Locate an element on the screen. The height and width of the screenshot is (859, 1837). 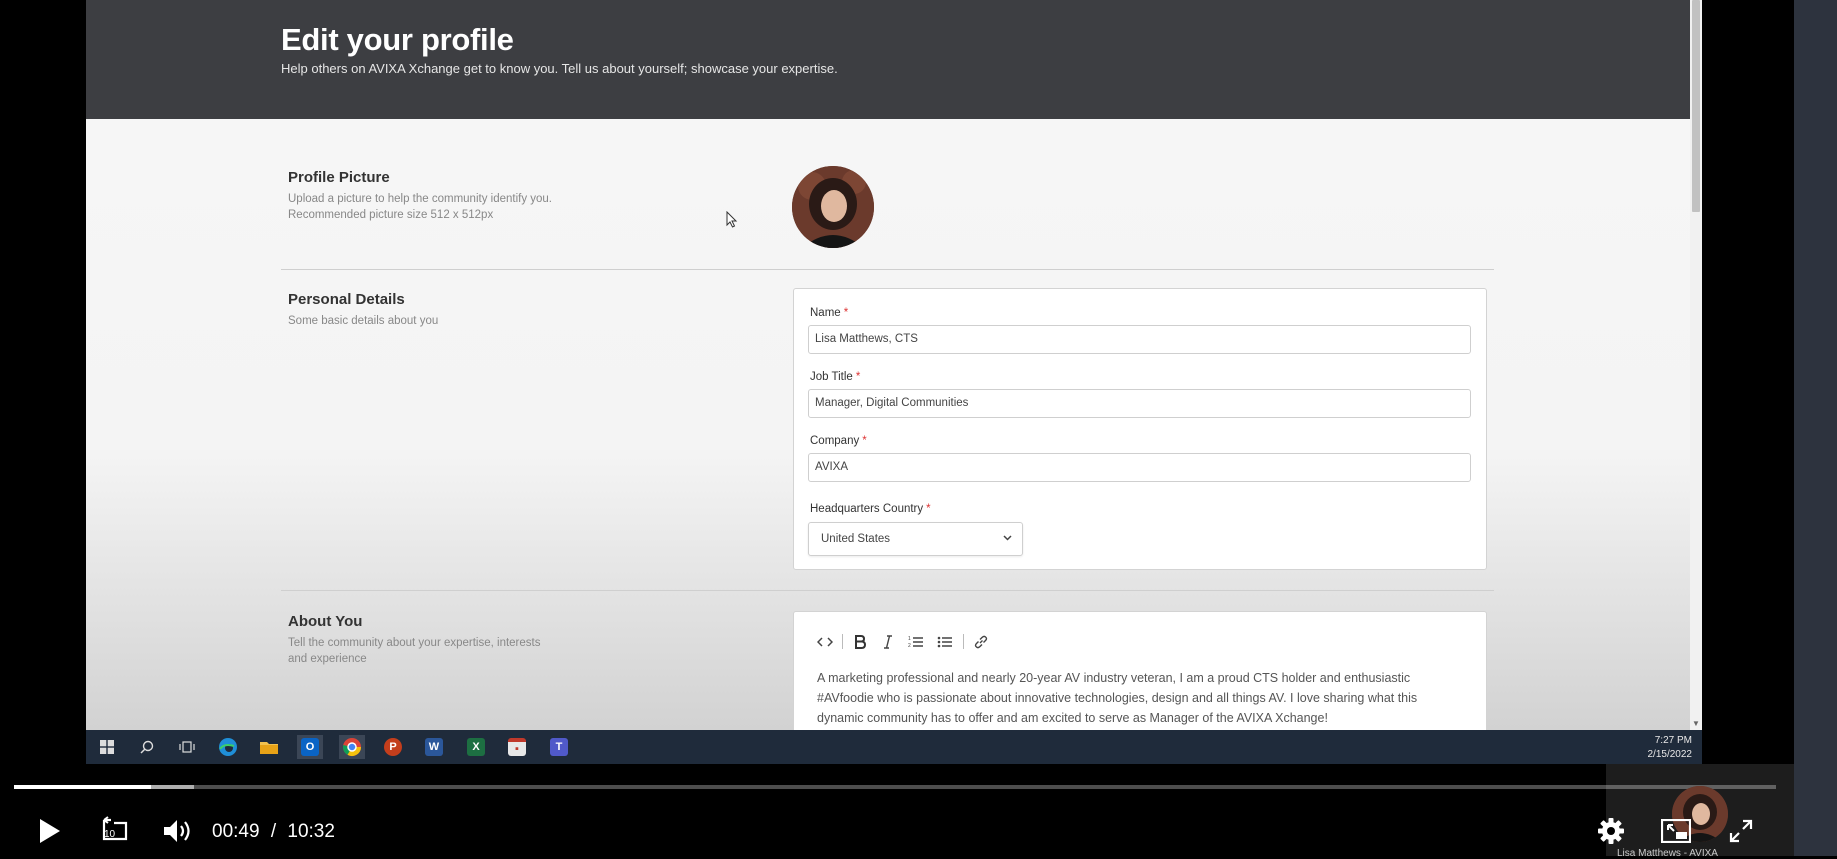
hq-country-value: United States is located at coordinates (856, 539).